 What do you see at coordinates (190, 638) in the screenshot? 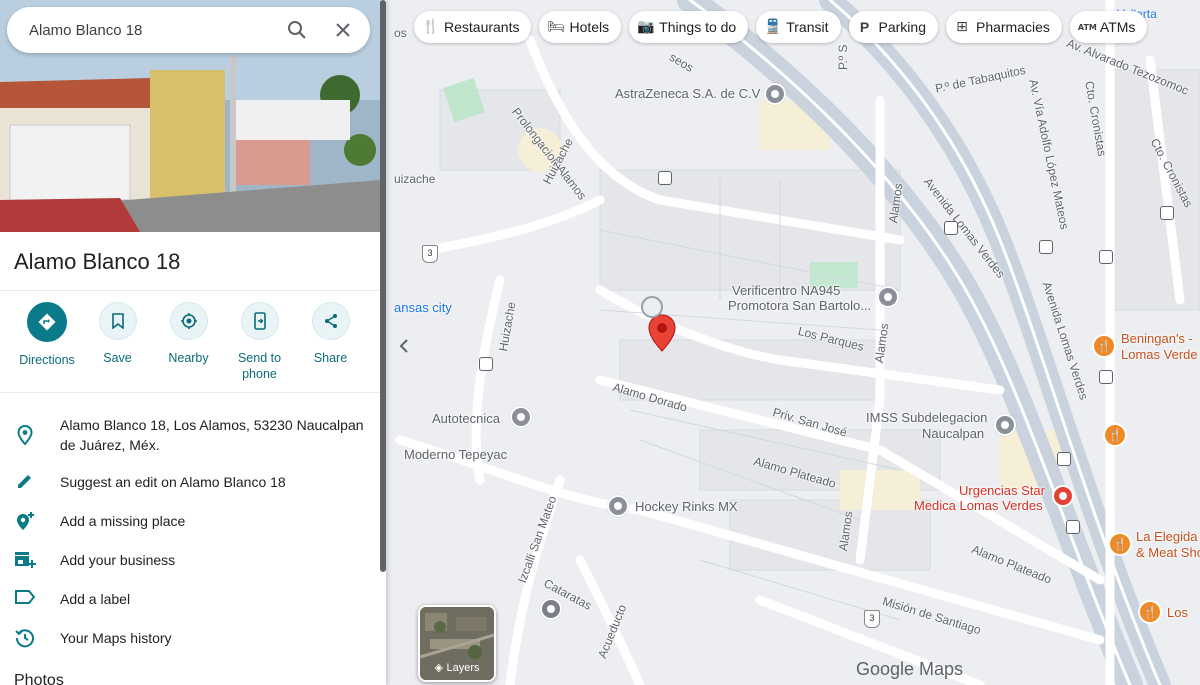
I see `maps-history-row: Your Maps history` at bounding box center [190, 638].